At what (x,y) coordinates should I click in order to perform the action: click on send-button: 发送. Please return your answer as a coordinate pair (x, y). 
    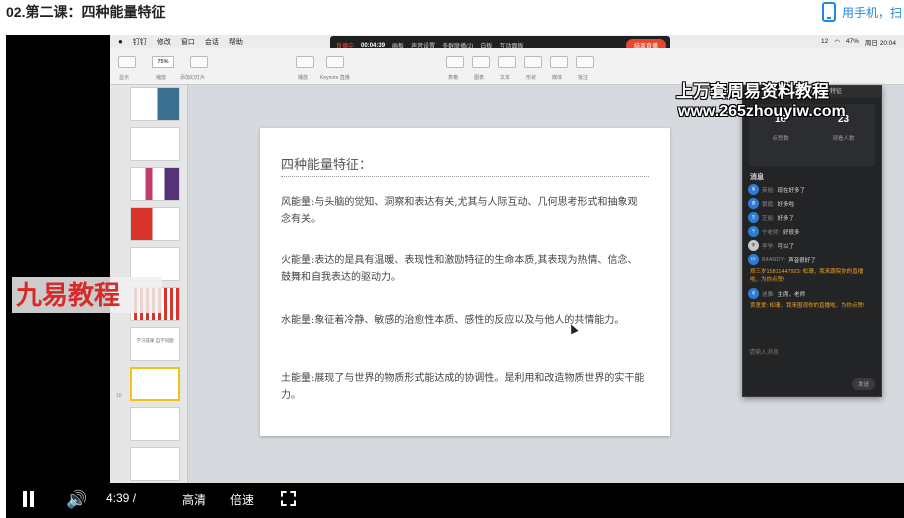
    Looking at the image, I should click on (863, 384).